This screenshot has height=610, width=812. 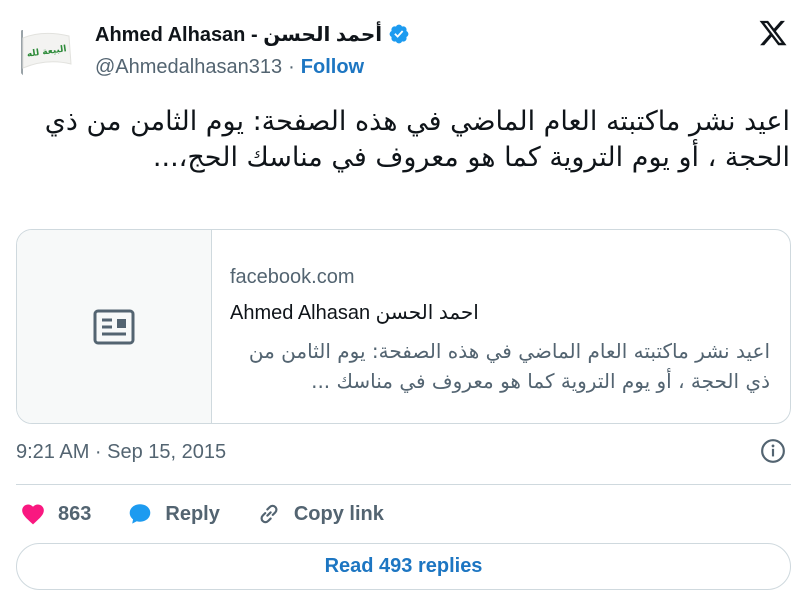 I want to click on read-replies-label: Read 493 replies, so click(x=403, y=566).